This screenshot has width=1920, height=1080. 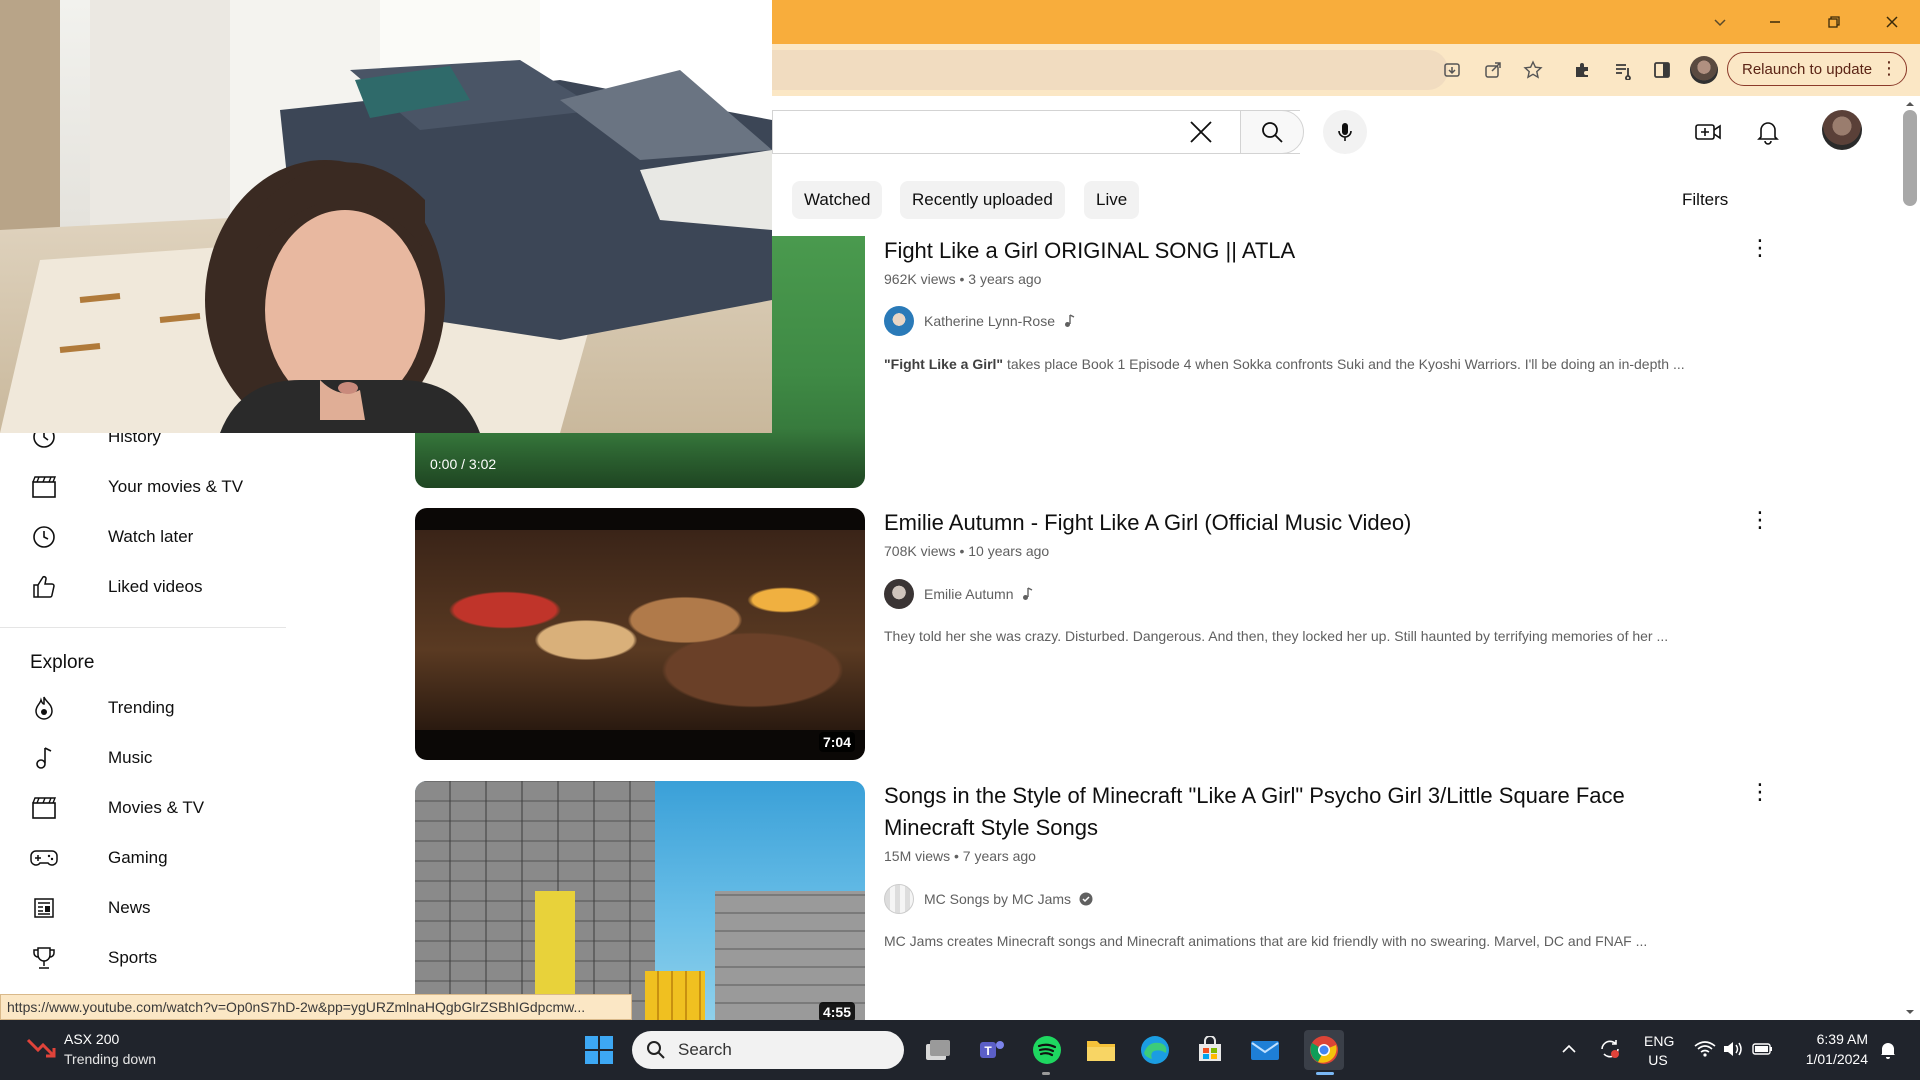 What do you see at coordinates (1658, 1060) in the screenshot?
I see `language-bottom: US` at bounding box center [1658, 1060].